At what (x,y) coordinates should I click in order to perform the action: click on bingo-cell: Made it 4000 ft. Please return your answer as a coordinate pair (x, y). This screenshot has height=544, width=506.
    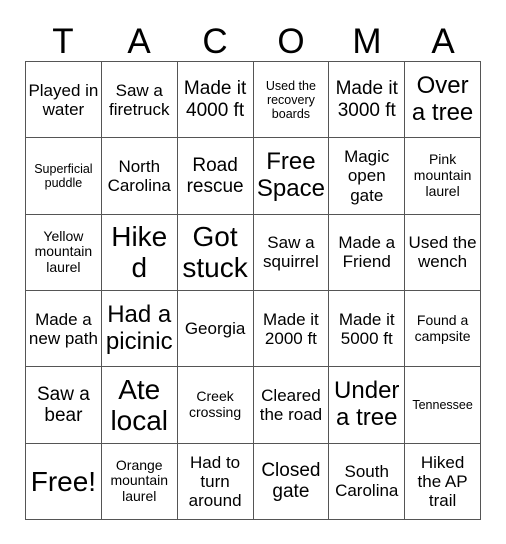
    Looking at the image, I should click on (215, 100).